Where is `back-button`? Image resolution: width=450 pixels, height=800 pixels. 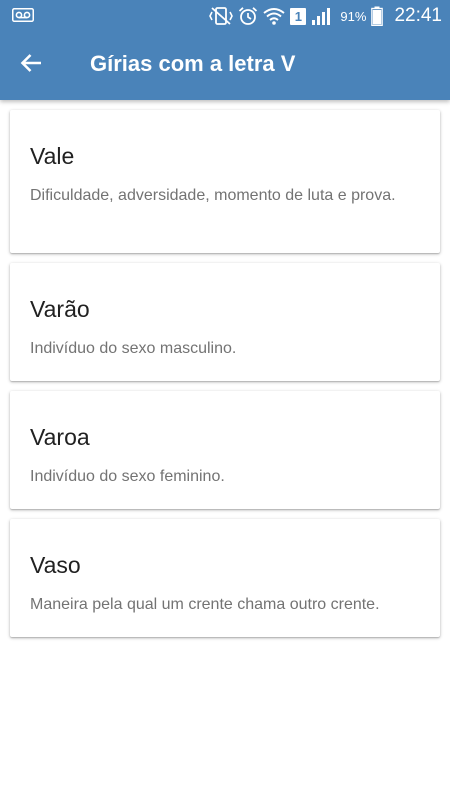
back-button is located at coordinates (31, 65).